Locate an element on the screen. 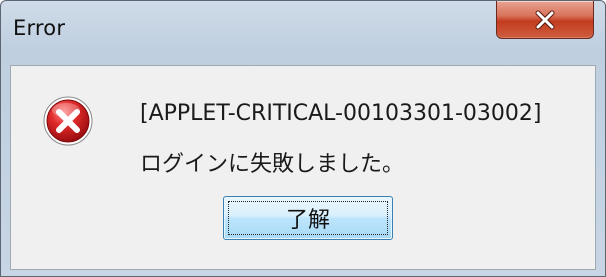 This screenshot has width=606, height=277. window-title: Error is located at coordinates (39, 28).